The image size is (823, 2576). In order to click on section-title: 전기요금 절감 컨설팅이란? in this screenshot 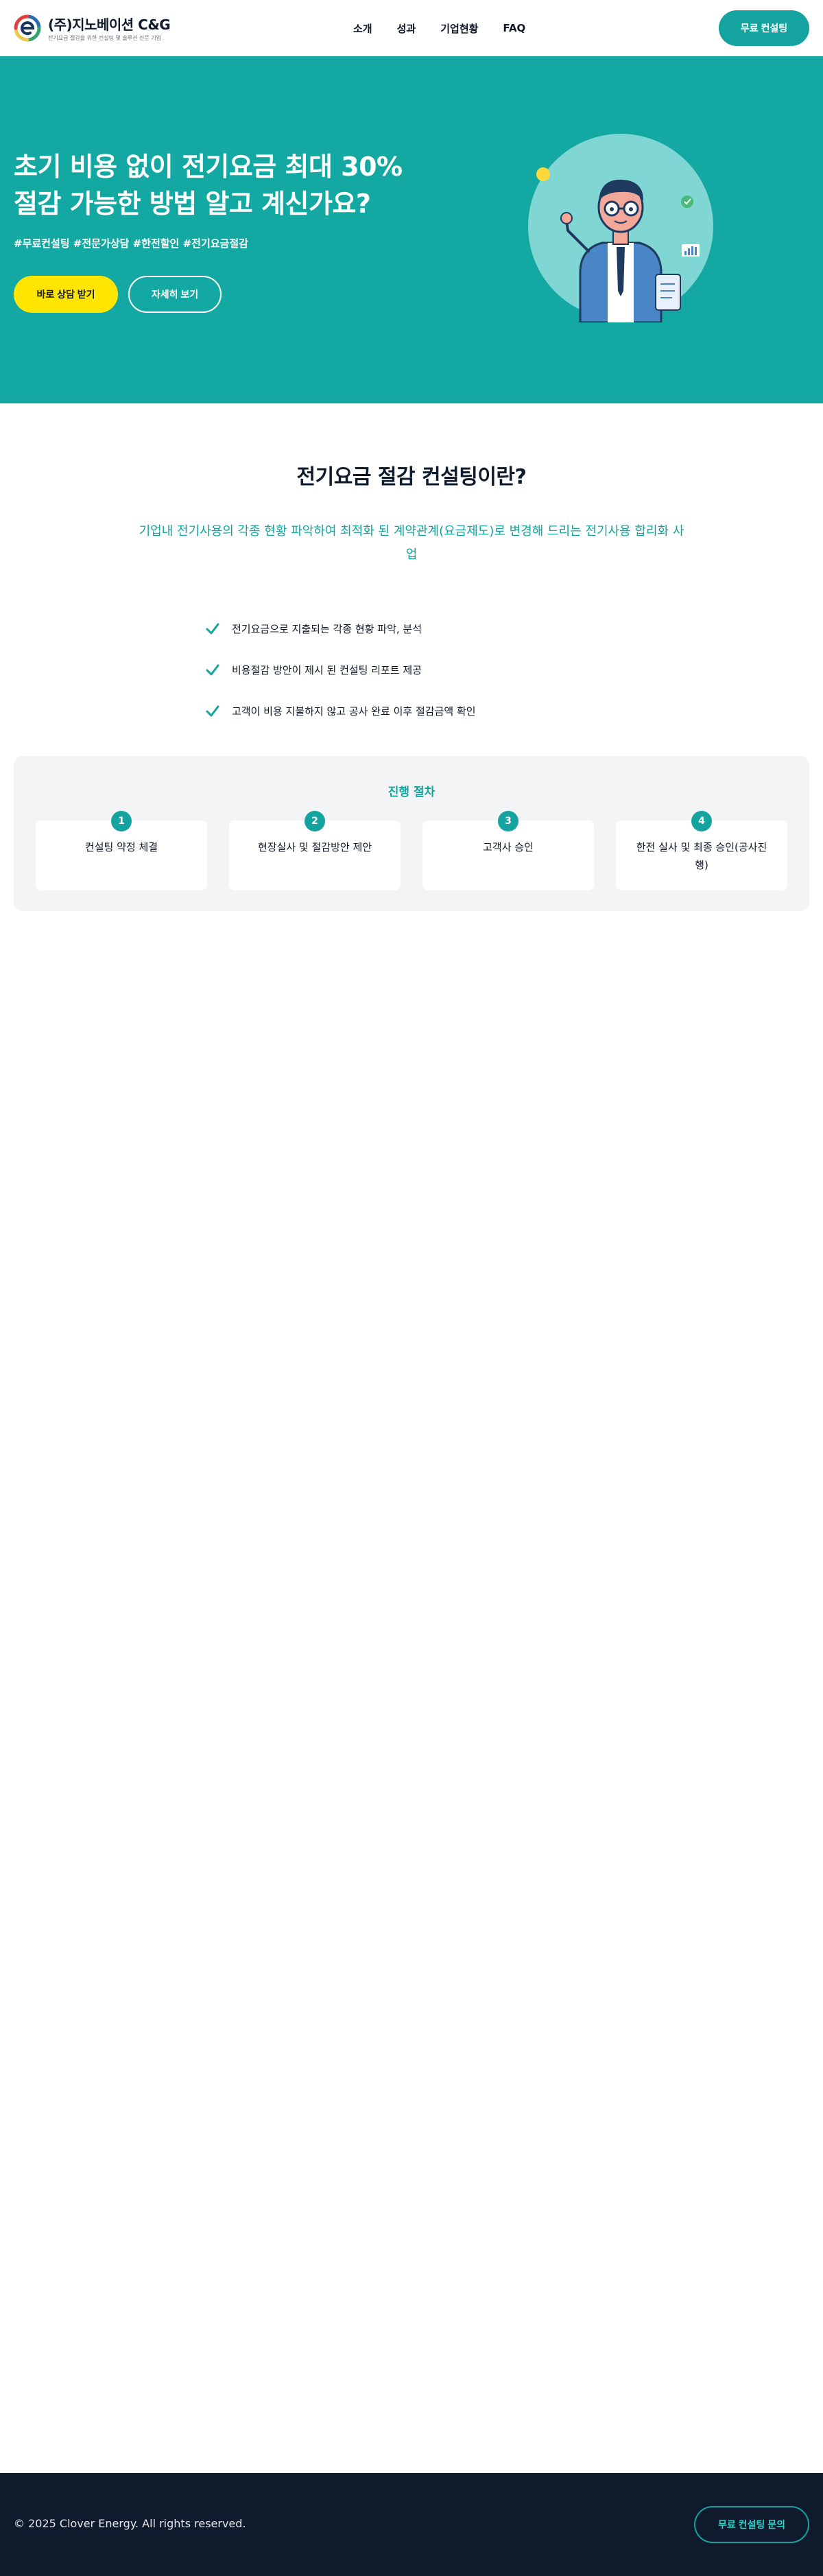, I will do `click(411, 477)`.